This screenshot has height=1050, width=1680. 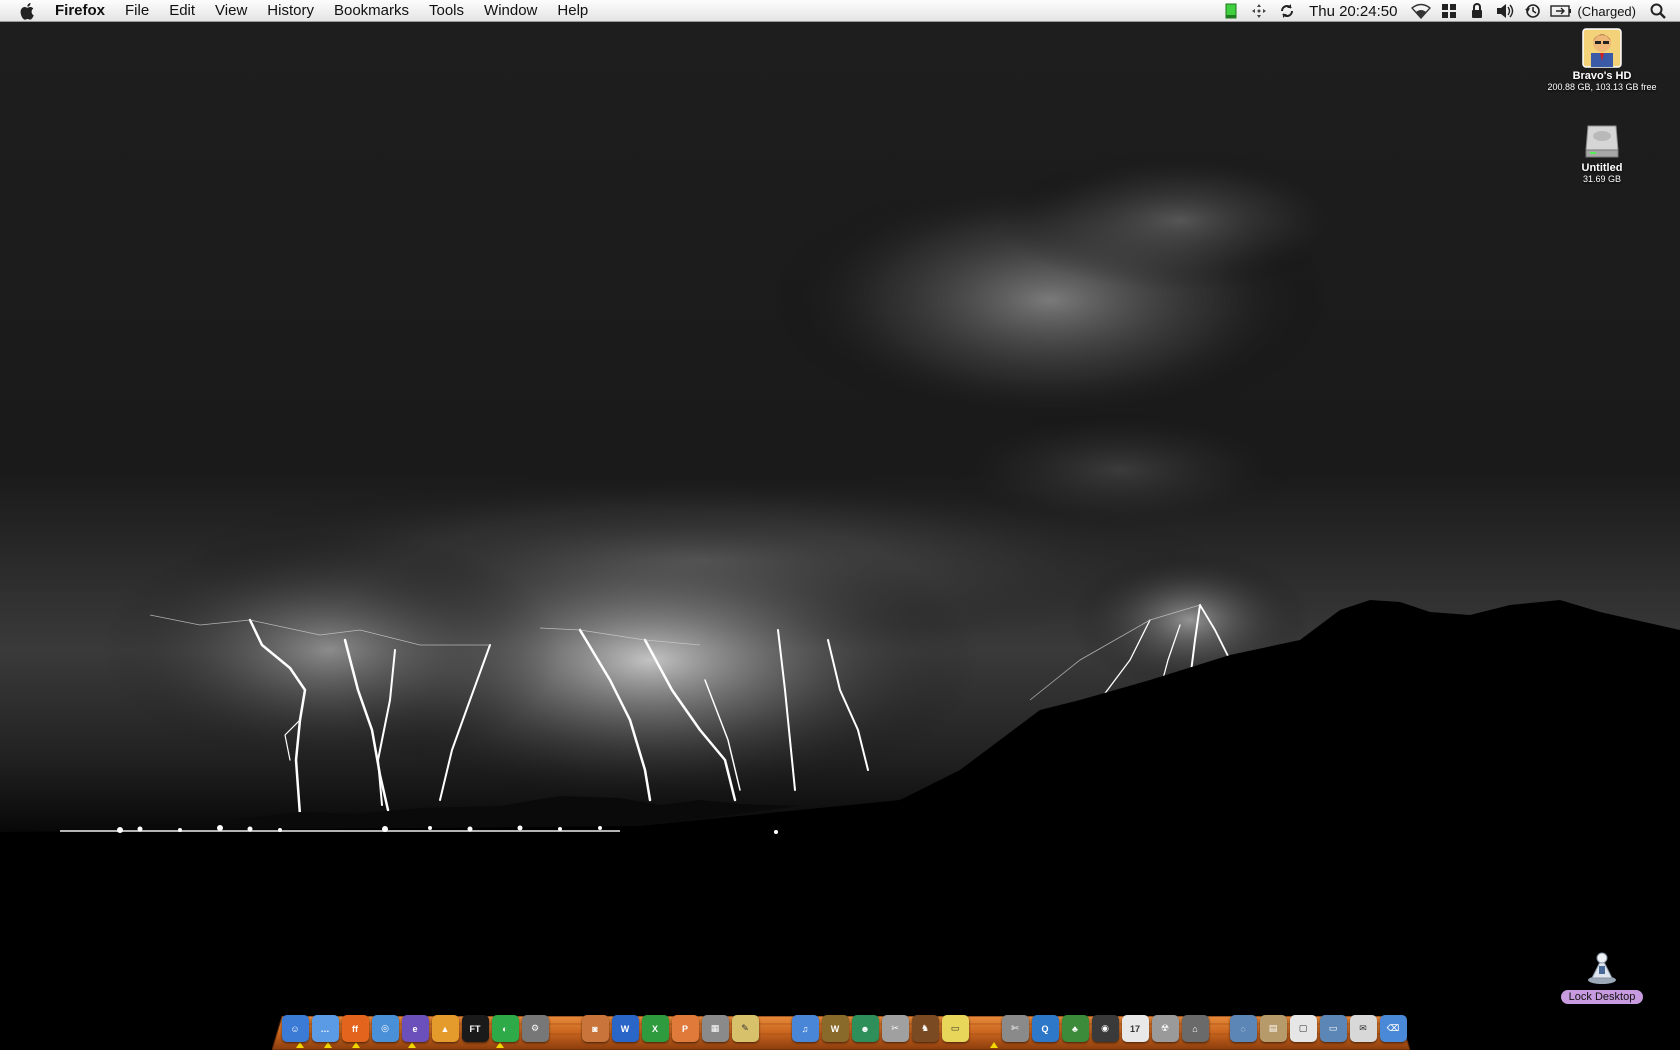 I want to click on menu-clock: Thu 20:24:50, so click(x=1354, y=11).